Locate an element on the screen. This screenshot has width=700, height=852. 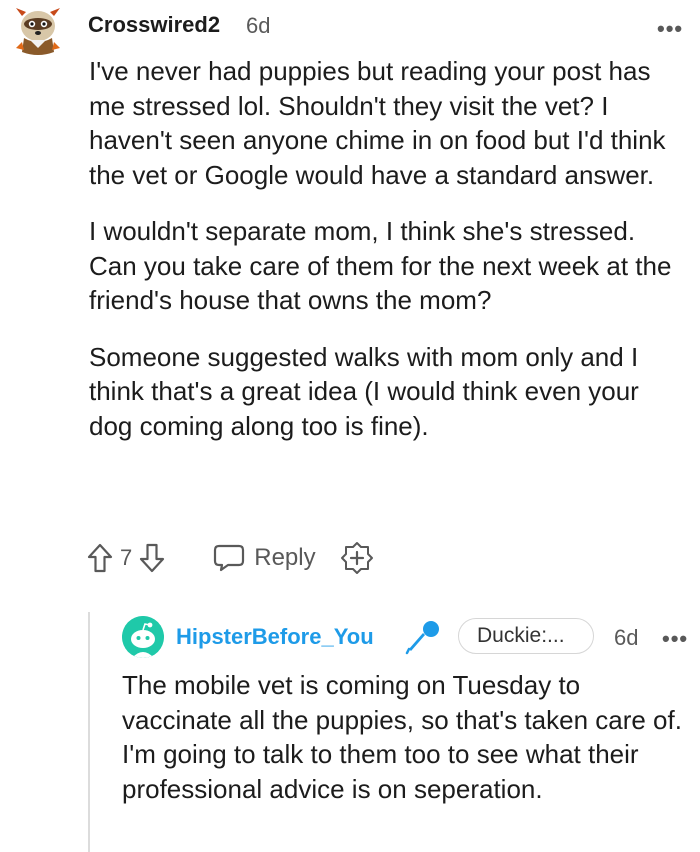
comment-actions: 7 Reply is located at coordinates (230, 558).